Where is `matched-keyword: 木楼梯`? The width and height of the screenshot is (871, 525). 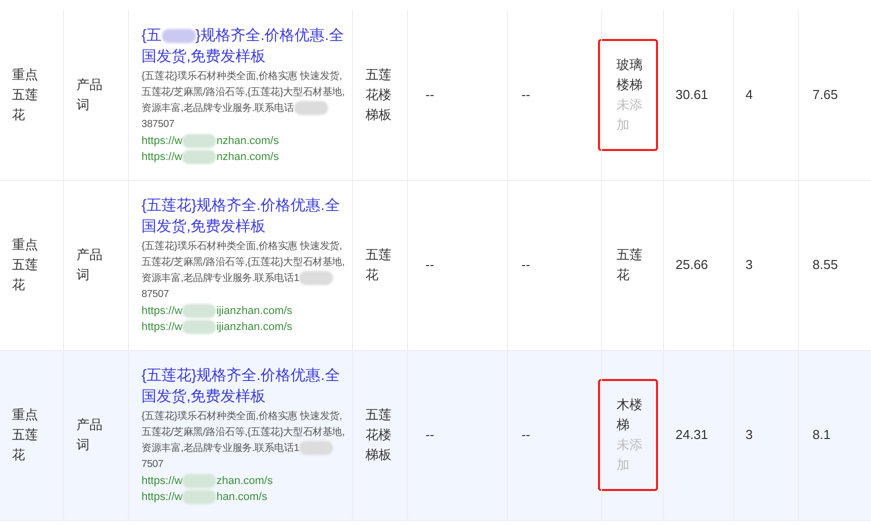
matched-keyword: 木楼梯 is located at coordinates (630, 415).